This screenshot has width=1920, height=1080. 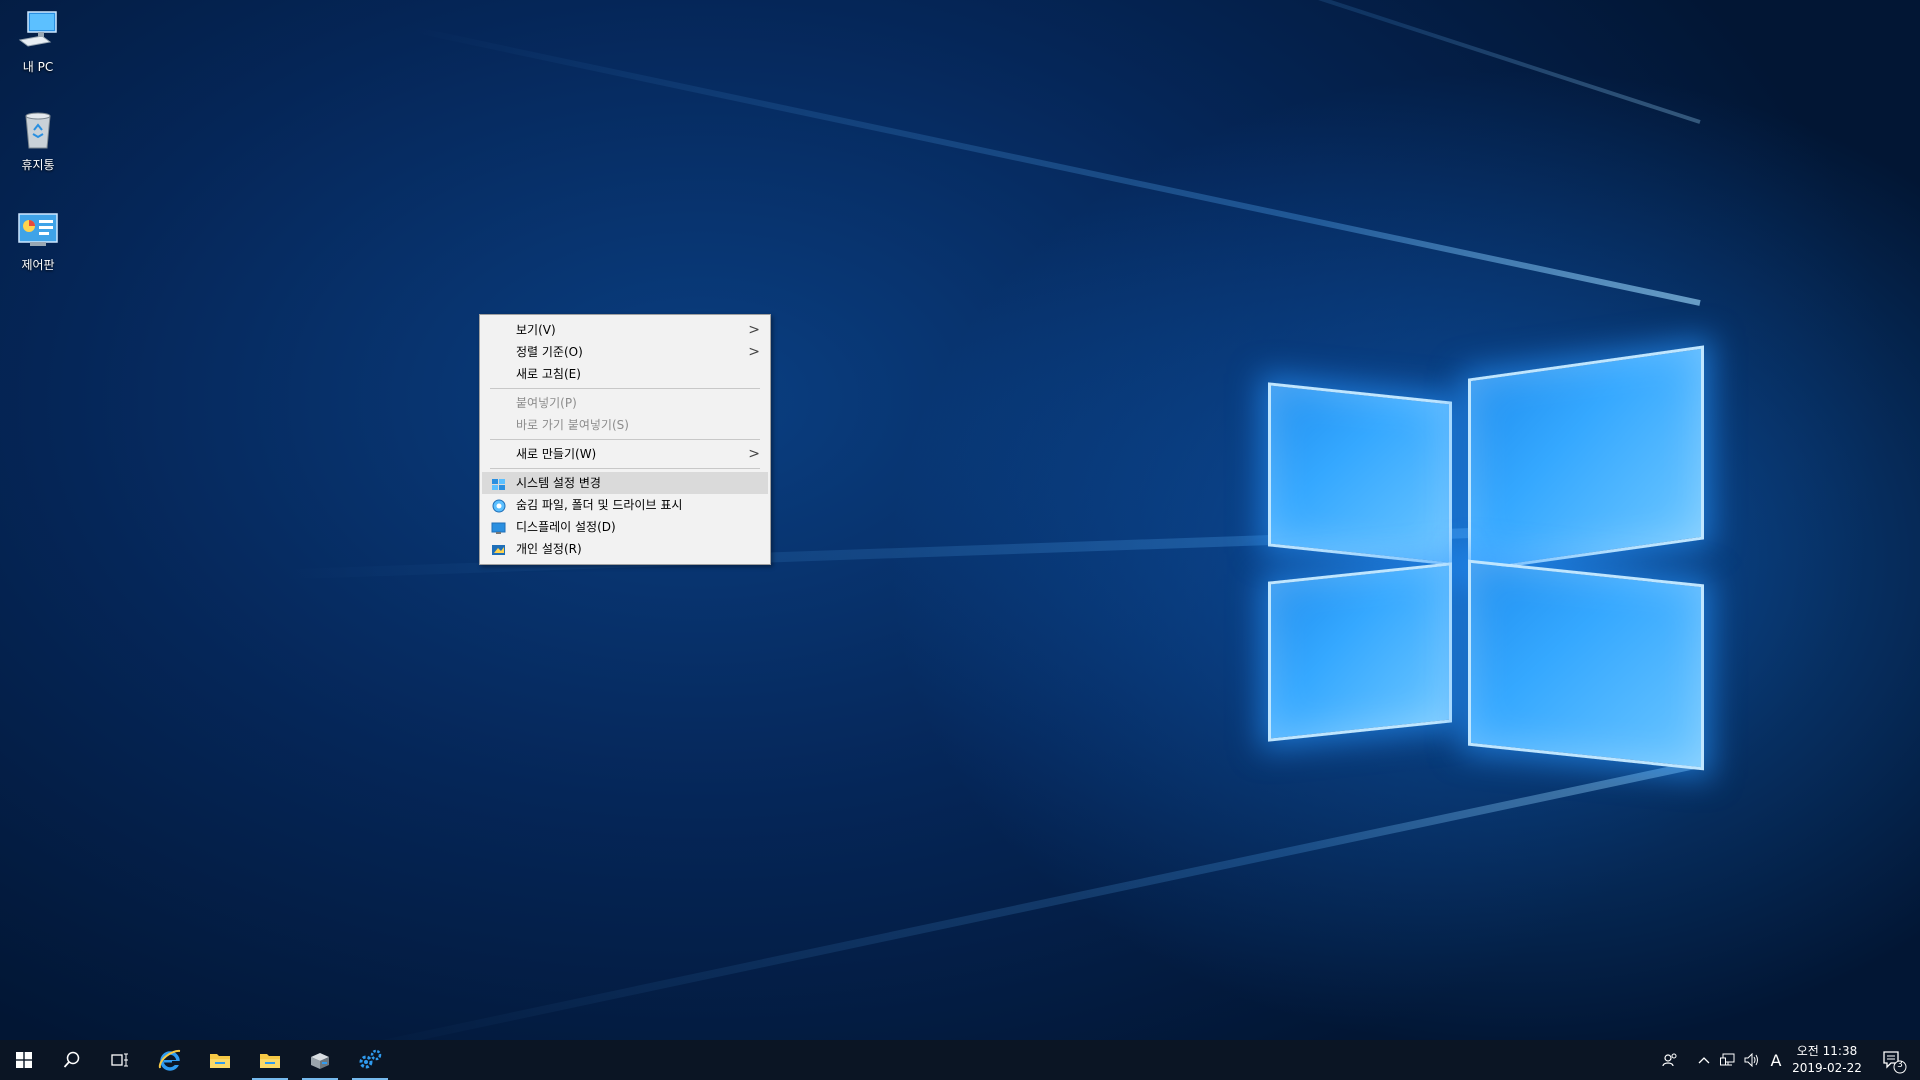 What do you see at coordinates (1827, 1051) in the screenshot?
I see `clock-time: 오전 11:38` at bounding box center [1827, 1051].